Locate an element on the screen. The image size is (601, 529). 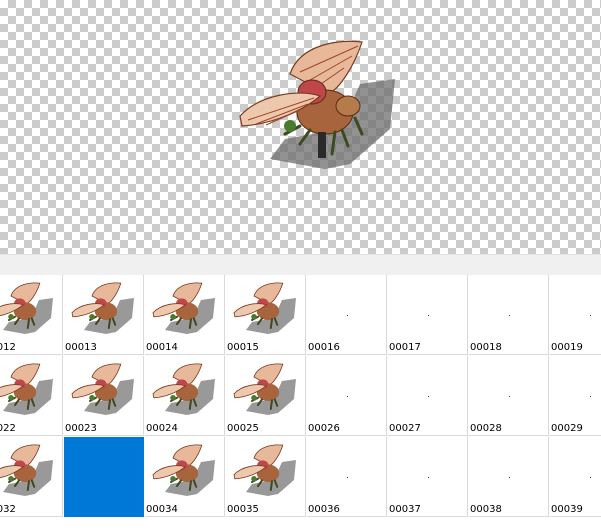
frame-cell: 00024 is located at coordinates (185, 396).